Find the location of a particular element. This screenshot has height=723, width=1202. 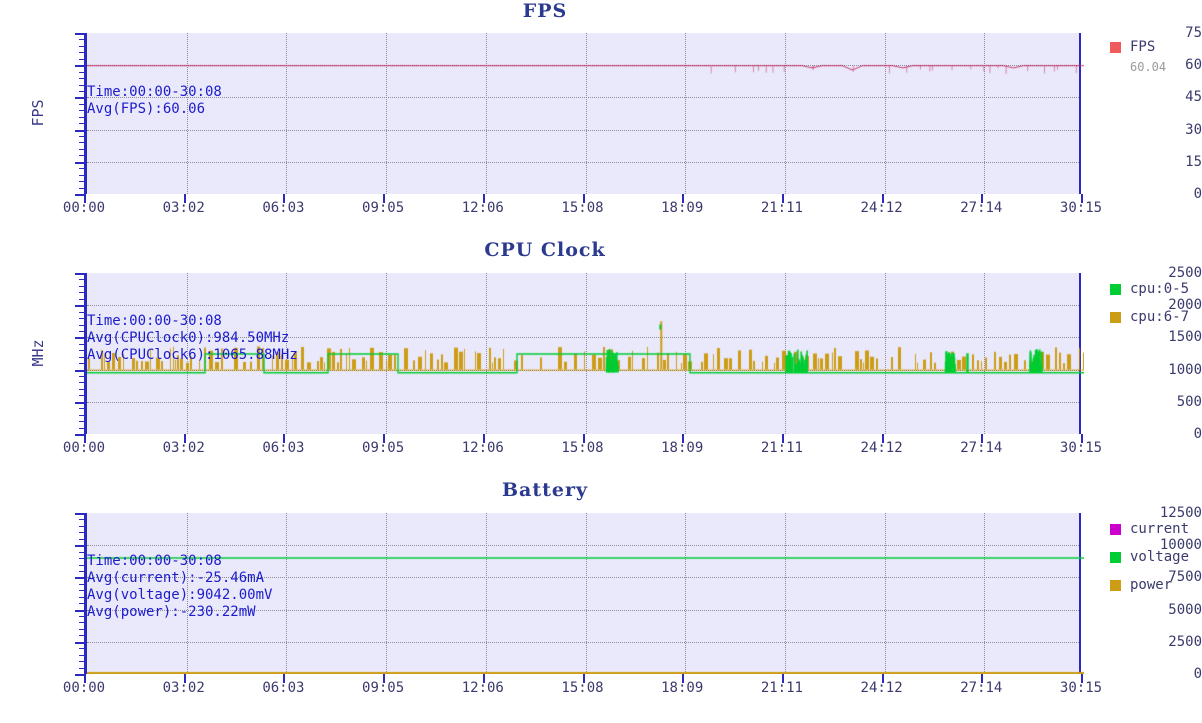

legend-item: cpu:6-7 is located at coordinates (1149, 317).